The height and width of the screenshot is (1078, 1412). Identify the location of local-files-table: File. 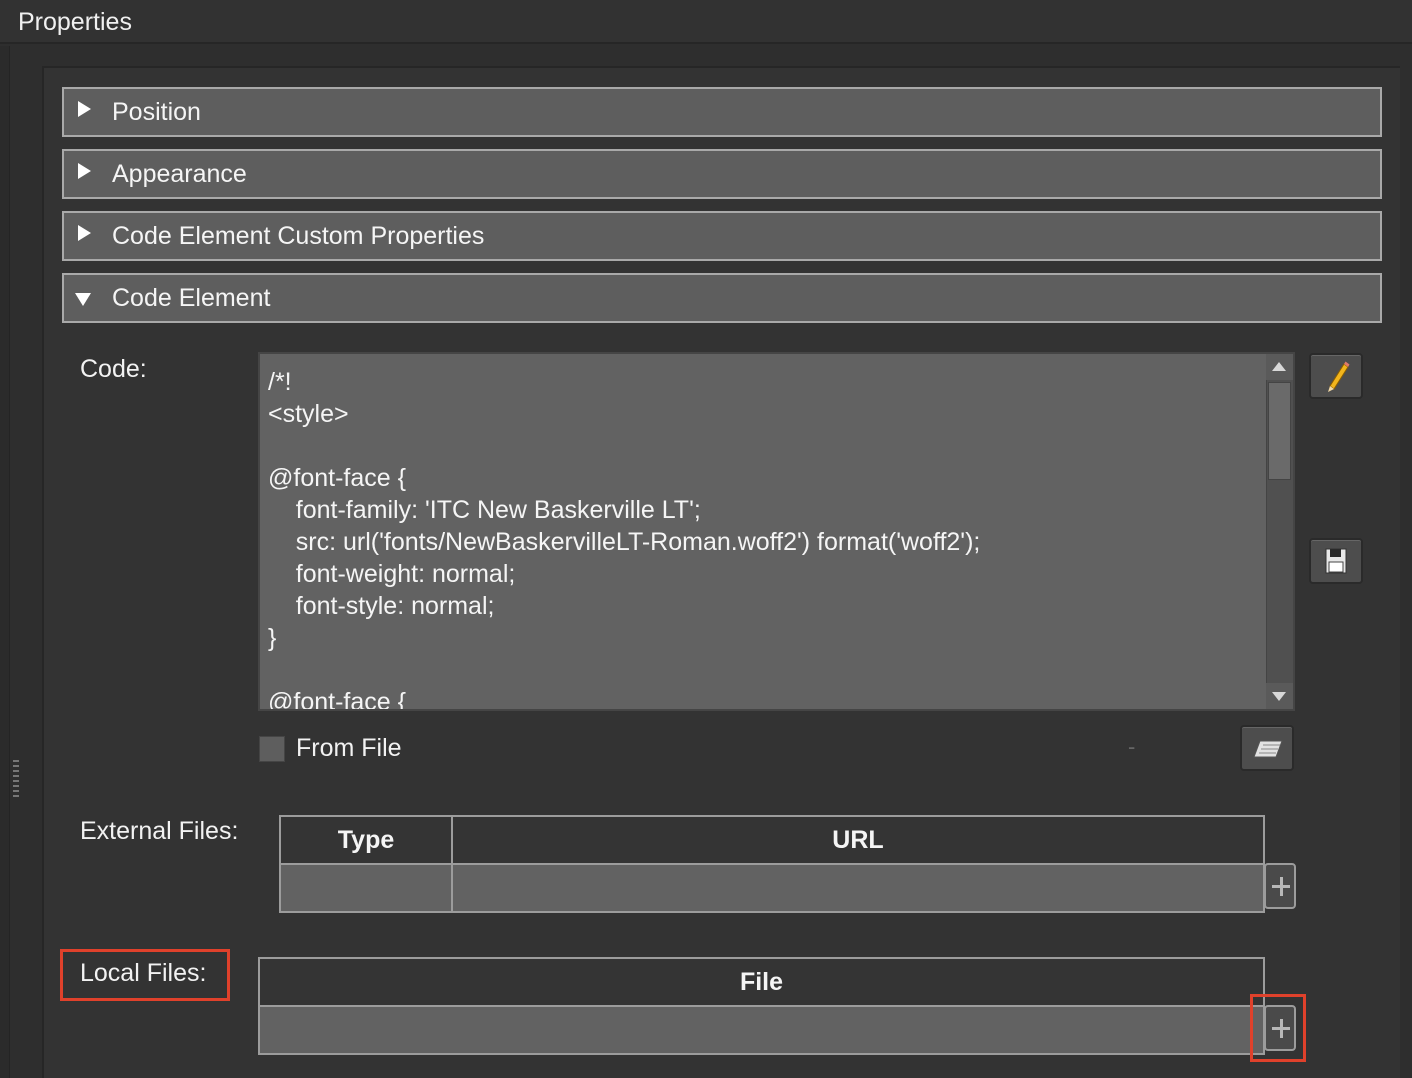
(761, 1006).